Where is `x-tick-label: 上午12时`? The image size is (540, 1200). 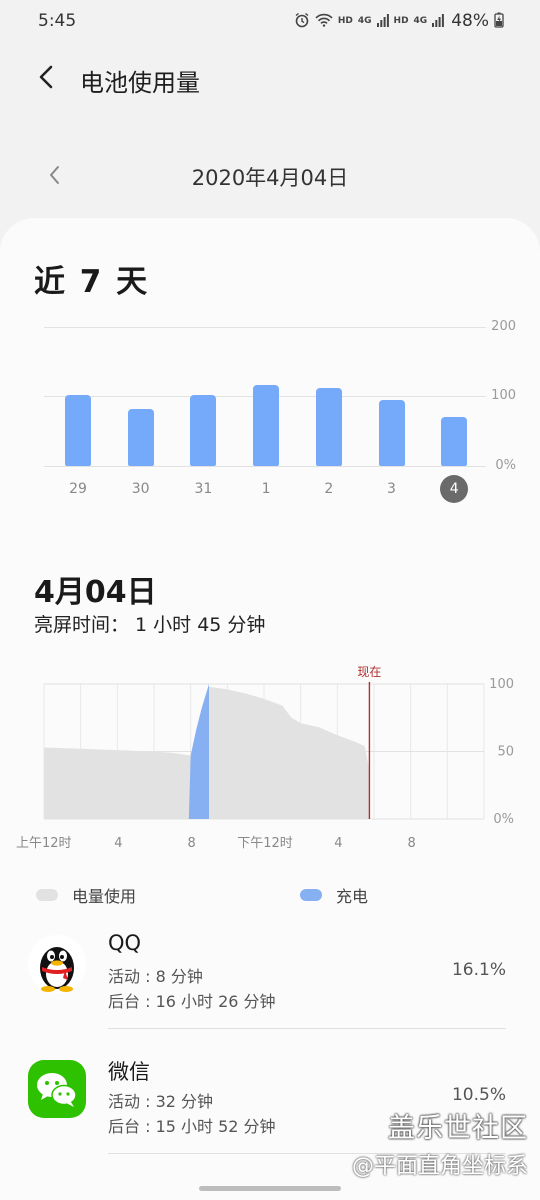 x-tick-label: 上午12时 is located at coordinates (44, 843).